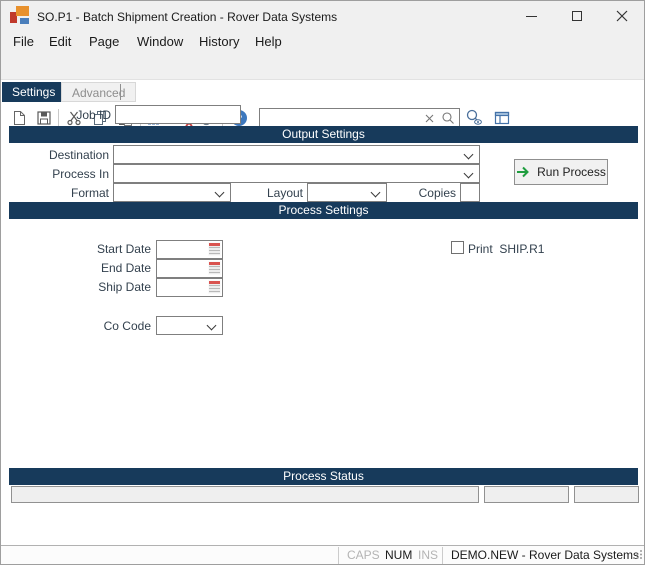 The height and width of the screenshot is (565, 645). Describe the element at coordinates (124, 287) in the screenshot. I see `ship-date-label: Ship Date` at that location.